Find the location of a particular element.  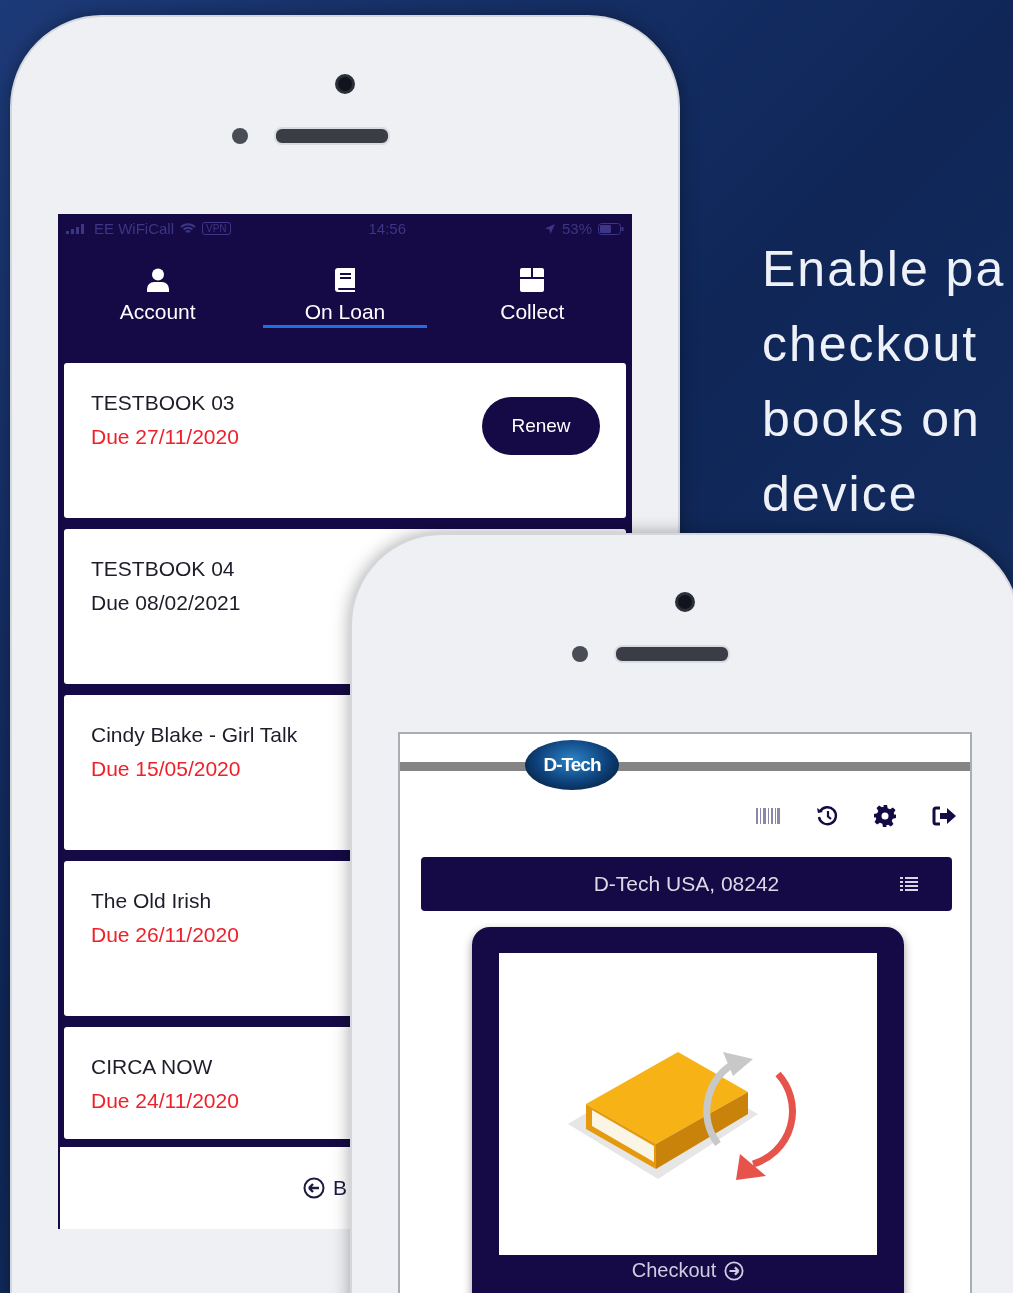

headline-text: Enable pa checkout books on device is located at coordinates (884, 382).